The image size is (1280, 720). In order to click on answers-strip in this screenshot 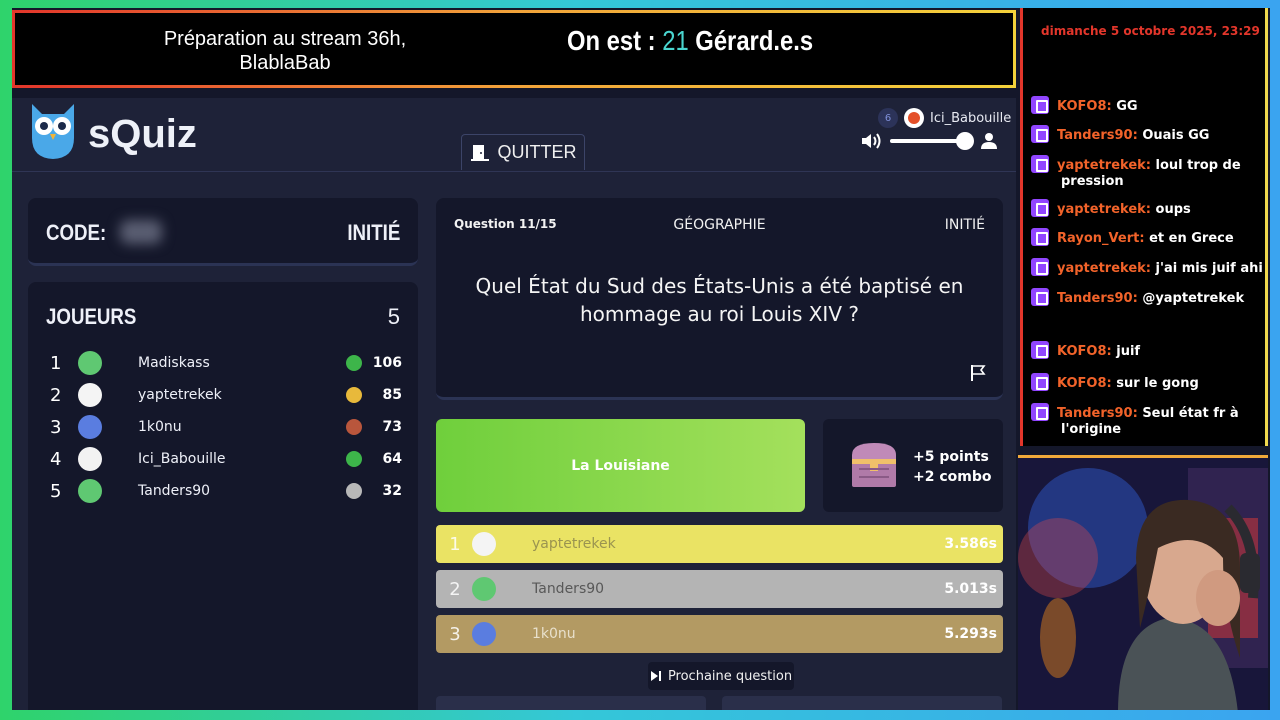, I will do `click(719, 703)`.